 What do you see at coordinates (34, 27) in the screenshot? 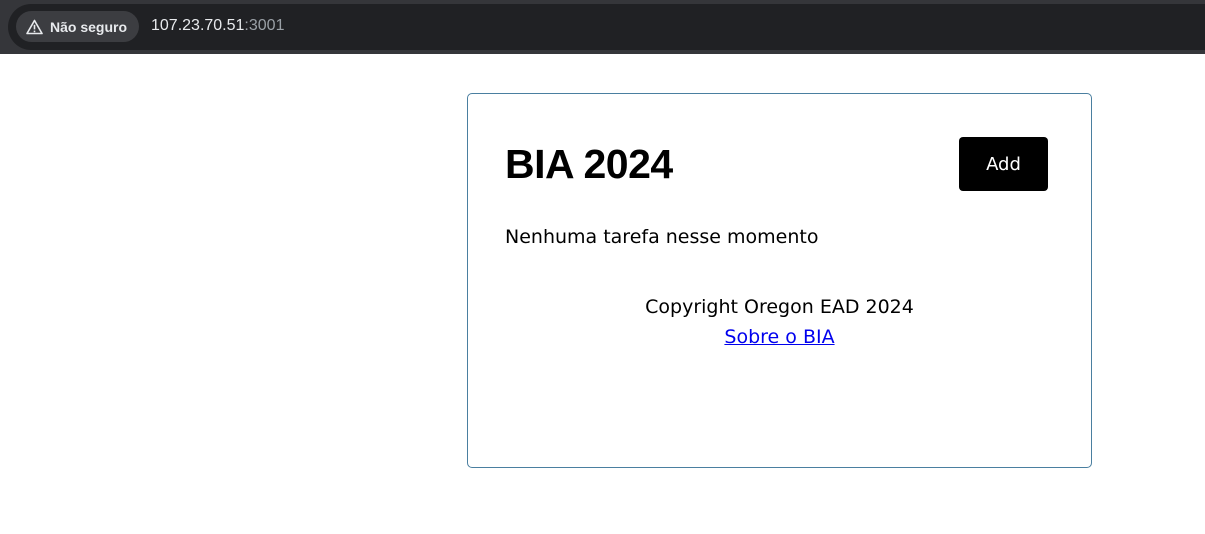
I see `warning-triangle-icon` at bounding box center [34, 27].